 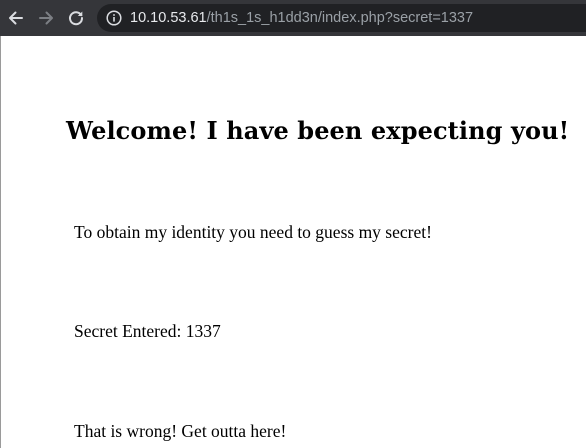 I want to click on arrow-left-icon, so click(x=16, y=18).